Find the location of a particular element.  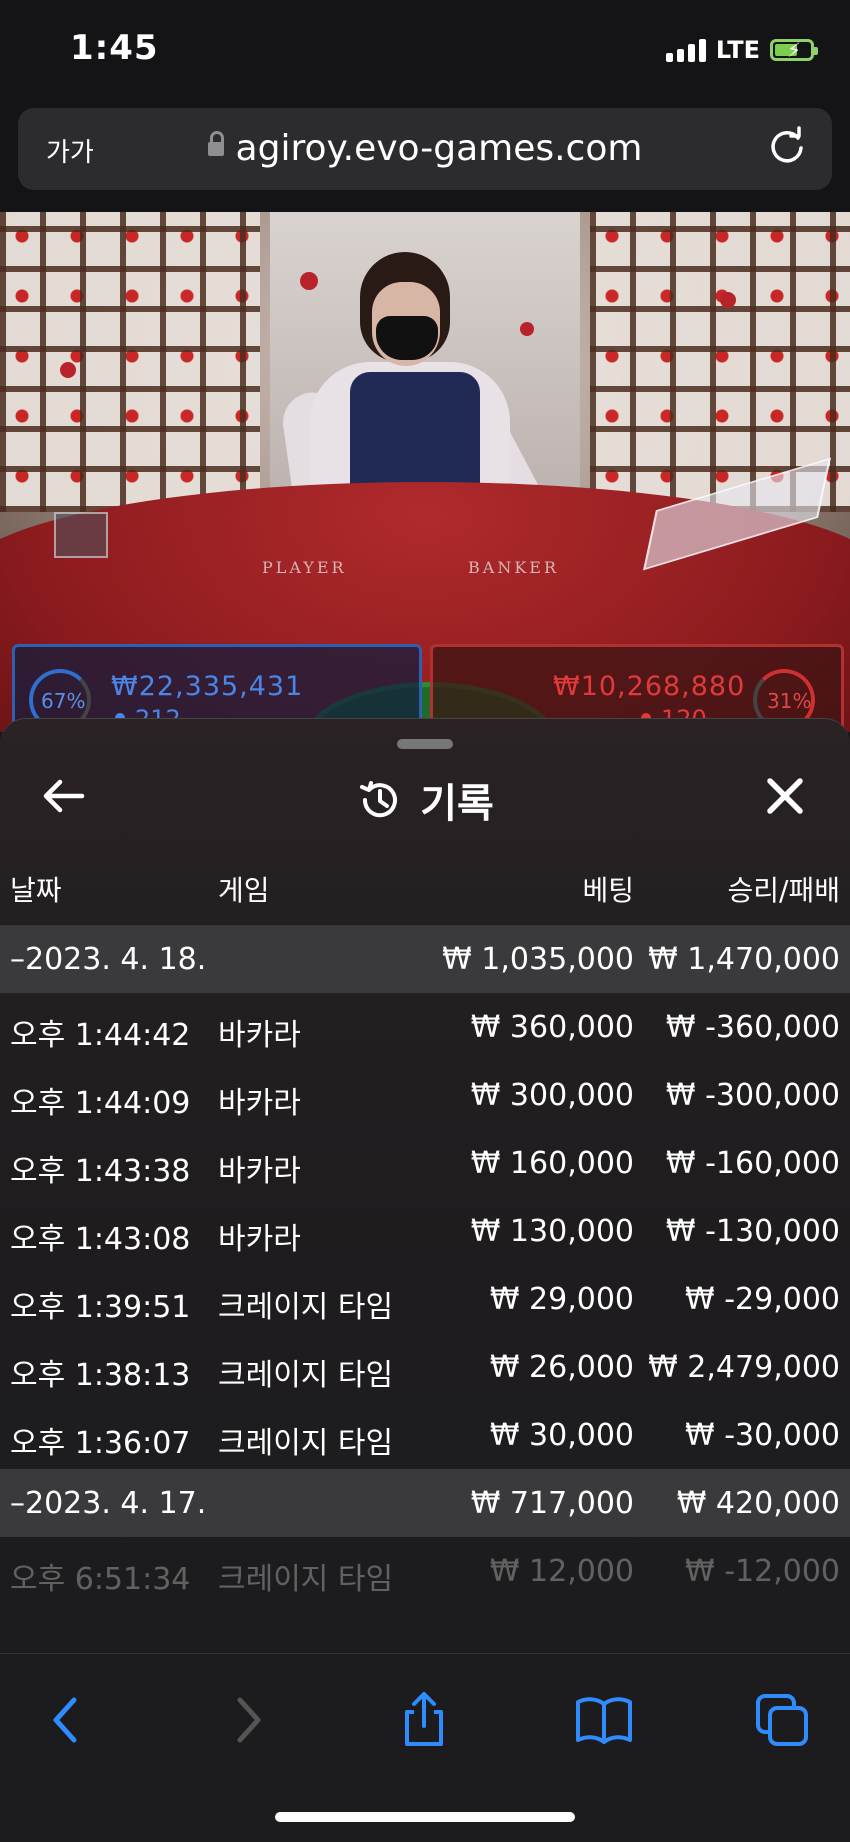

row-result: ₩ -12,000 is located at coordinates (762, 1571).